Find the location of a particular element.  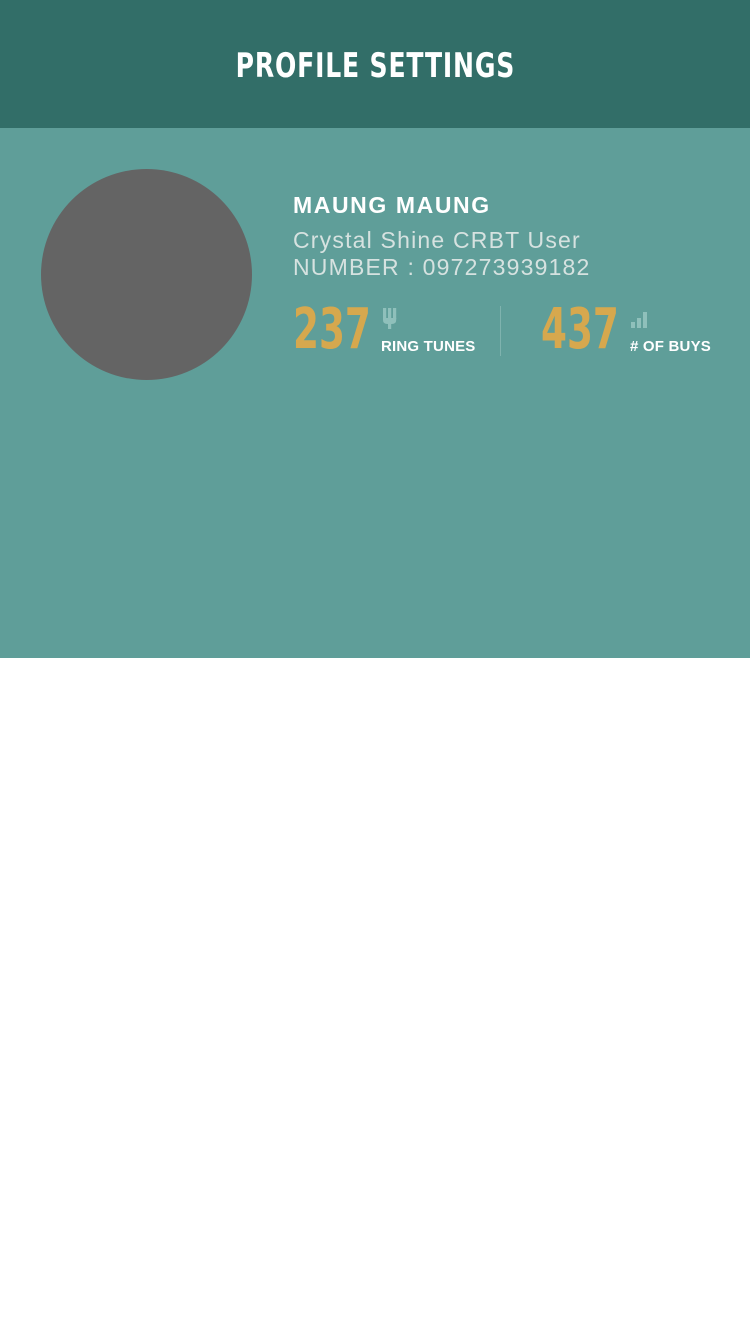

buys-stat: 437 # OF BUYS is located at coordinates (641, 330).